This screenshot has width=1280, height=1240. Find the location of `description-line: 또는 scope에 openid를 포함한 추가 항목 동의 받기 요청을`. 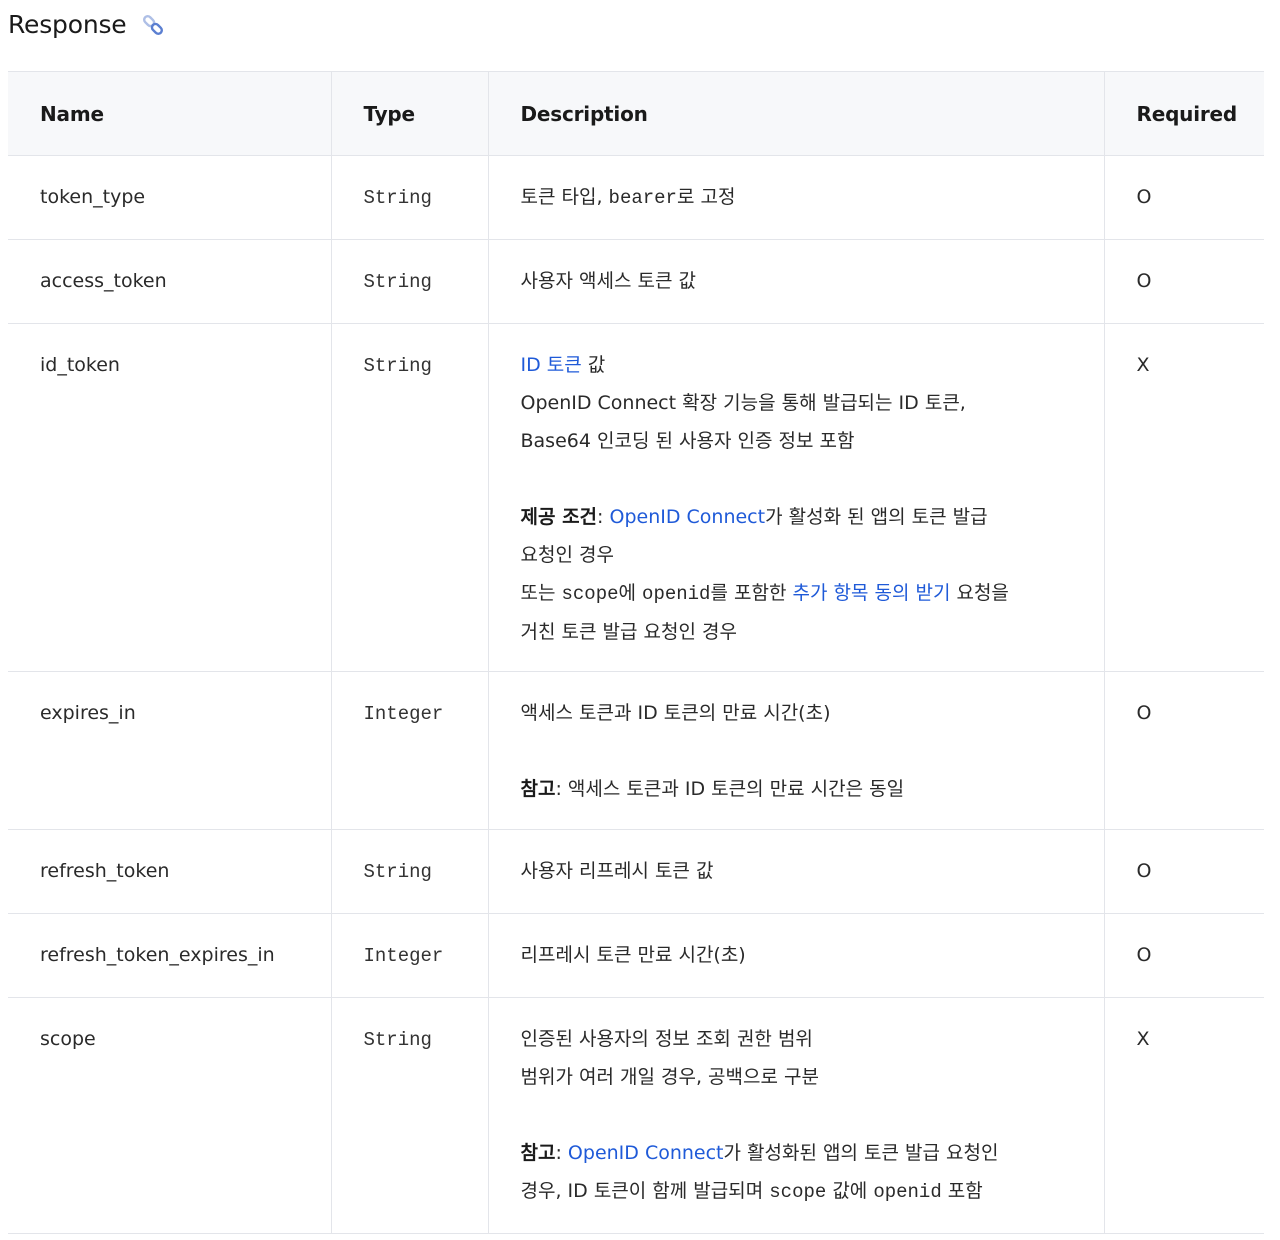

description-line: 또는 scope에 openid를 포함한 추가 항목 동의 받기 요청을 is located at coordinates (806, 593).